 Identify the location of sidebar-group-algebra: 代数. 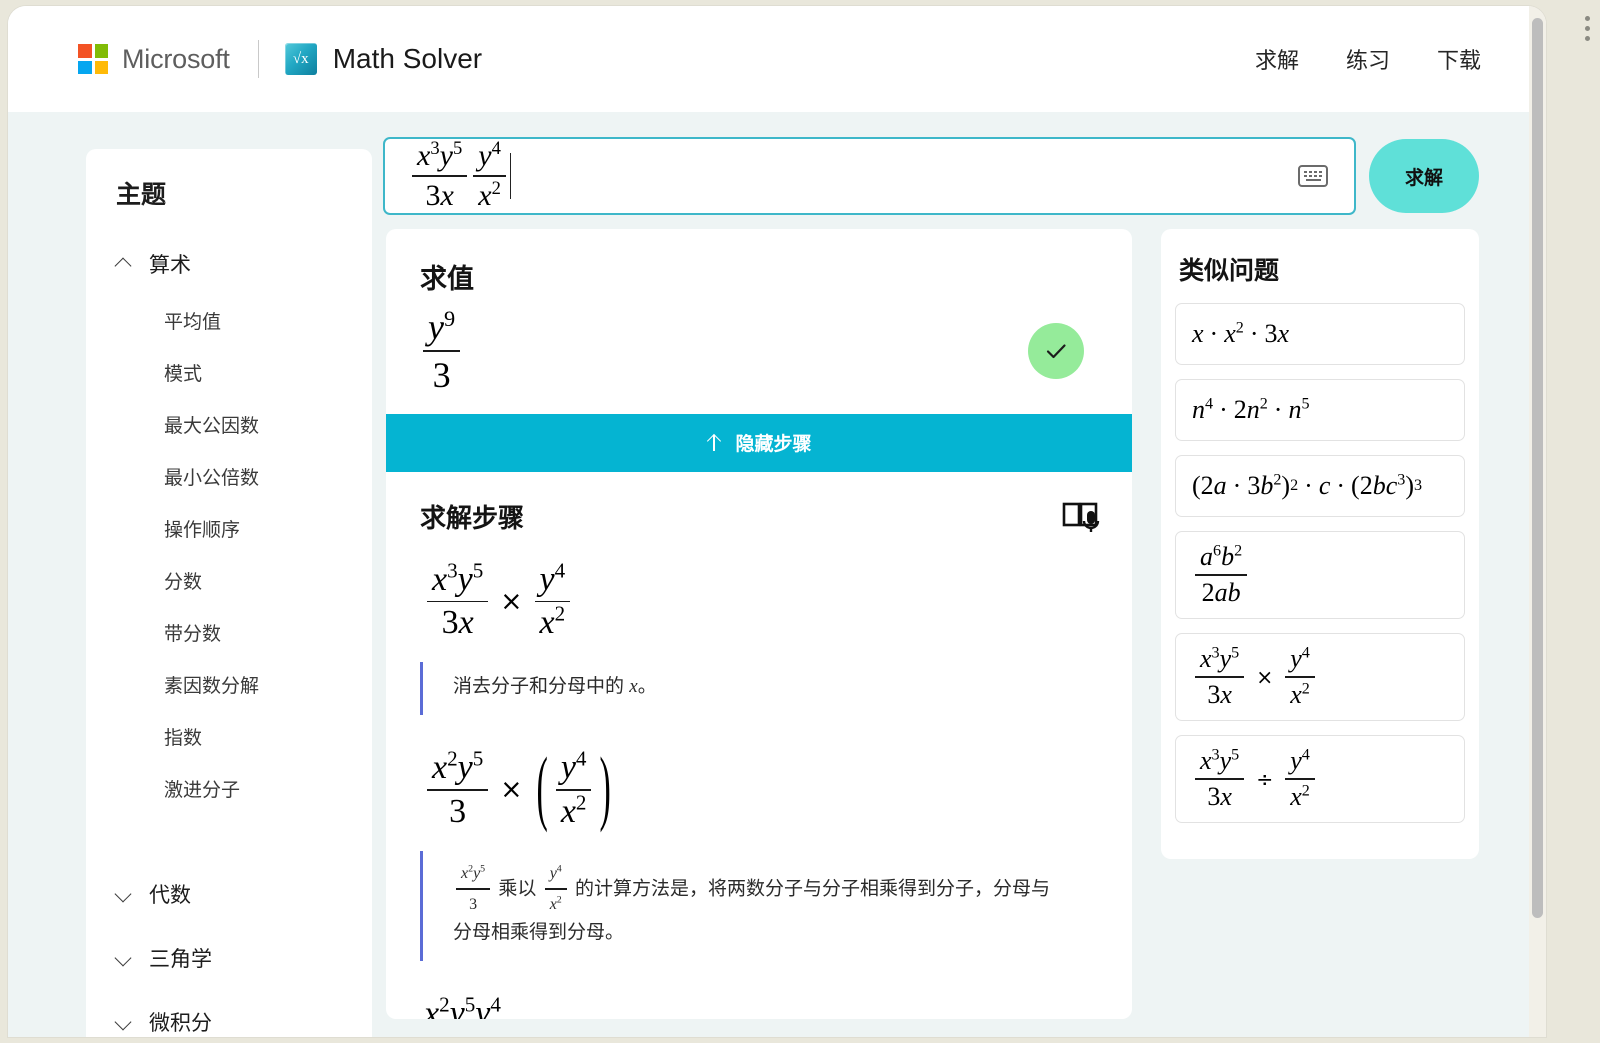
(229, 894).